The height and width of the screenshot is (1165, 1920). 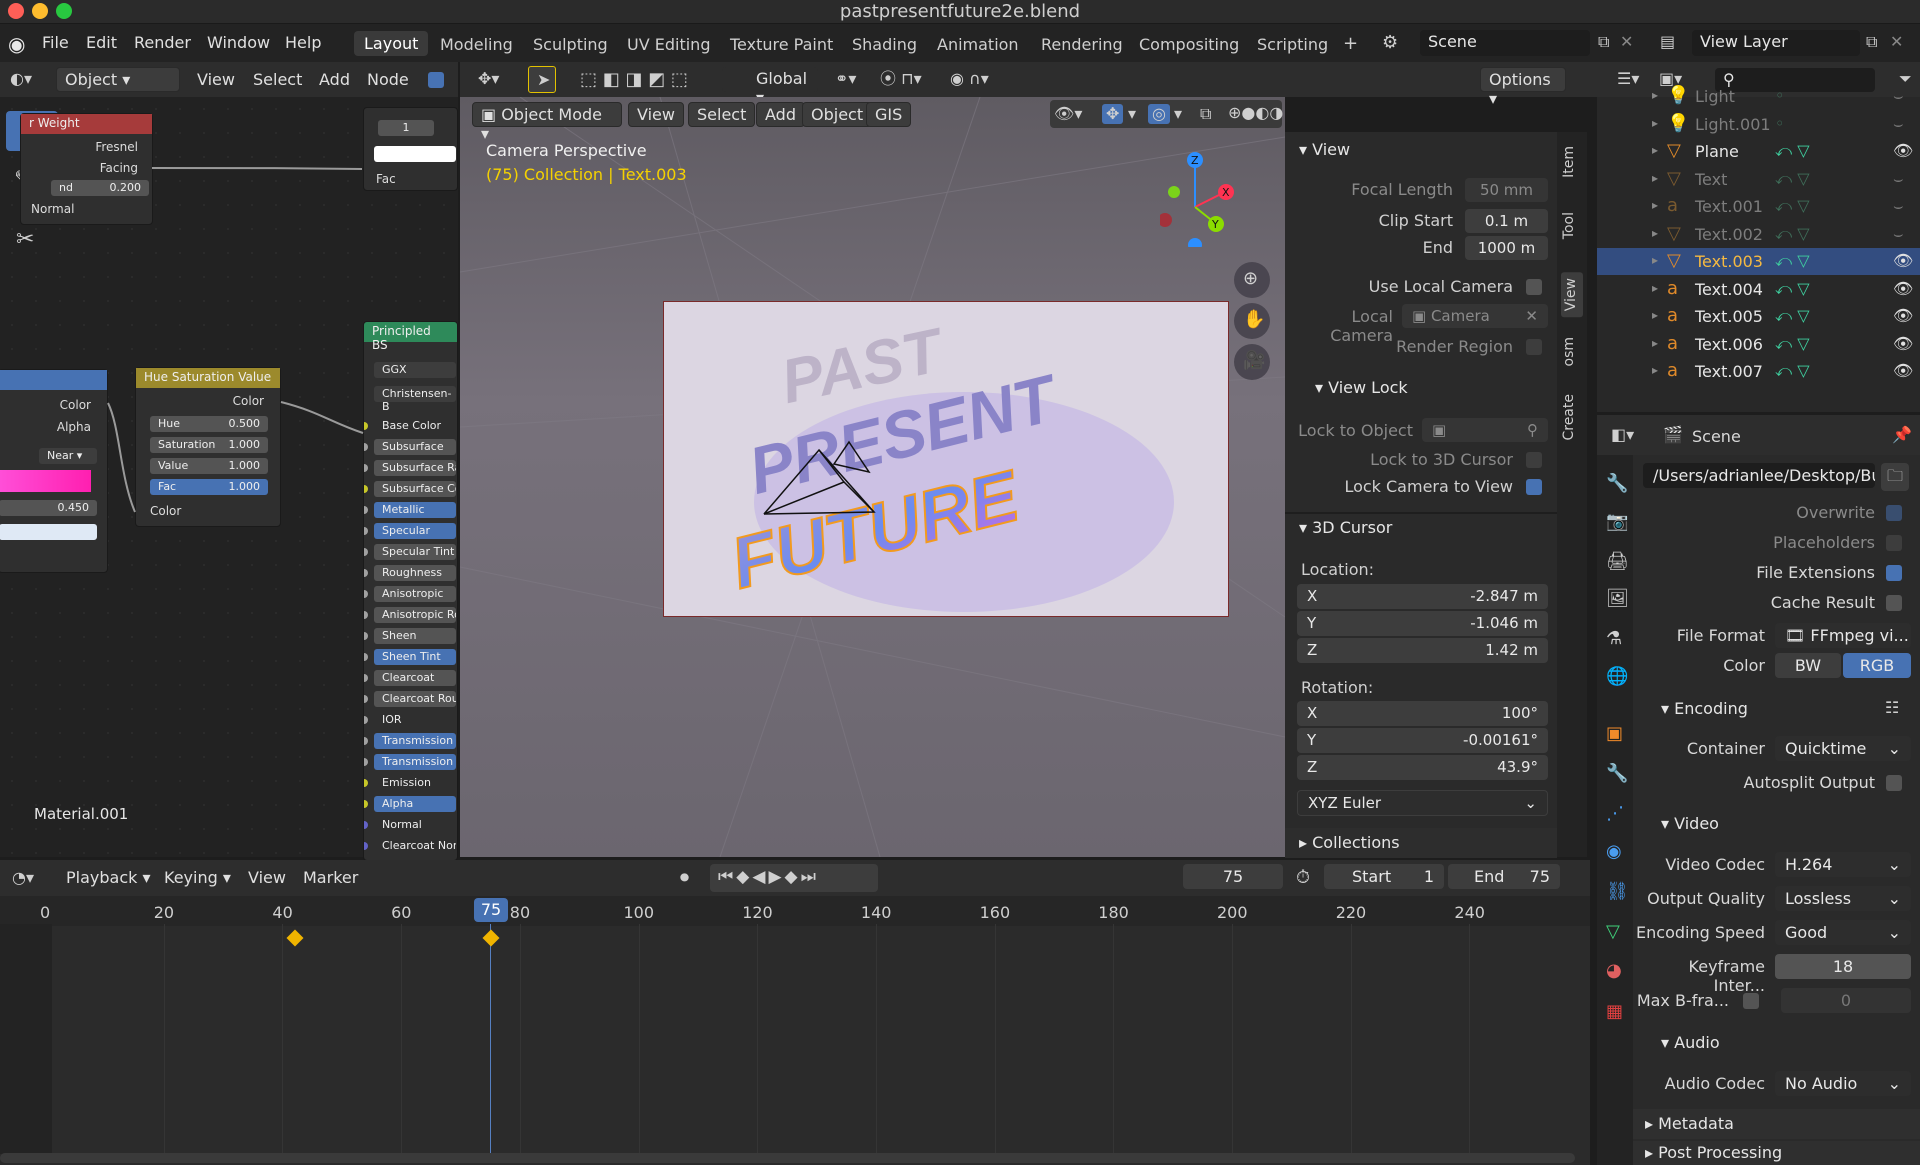 What do you see at coordinates (388, 79) in the screenshot?
I see `node-menu-node: Node` at bounding box center [388, 79].